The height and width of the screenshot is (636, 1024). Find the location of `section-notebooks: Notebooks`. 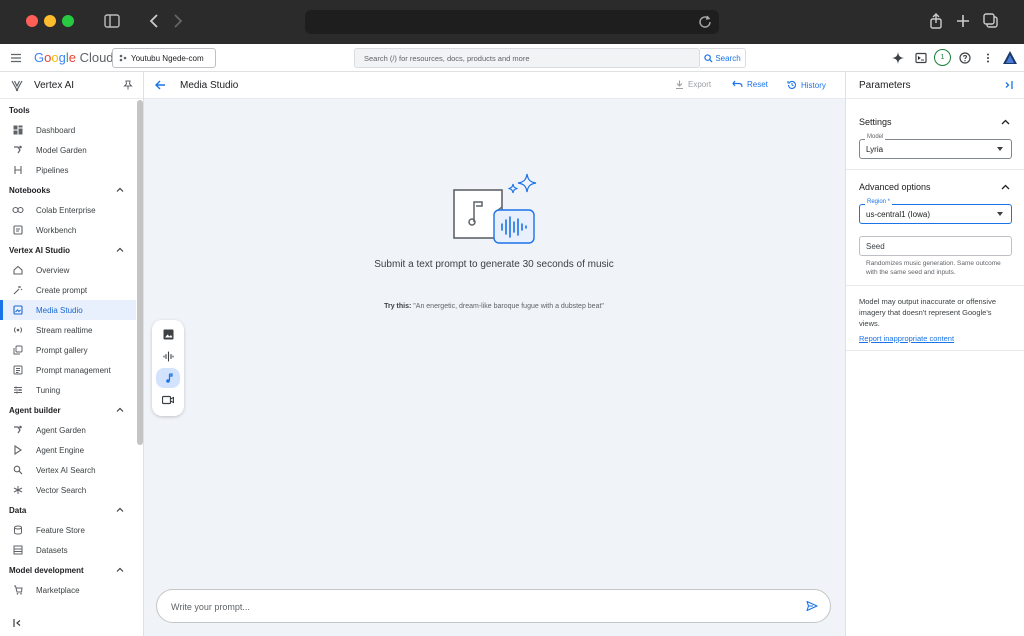

section-notebooks: Notebooks is located at coordinates (68, 190).